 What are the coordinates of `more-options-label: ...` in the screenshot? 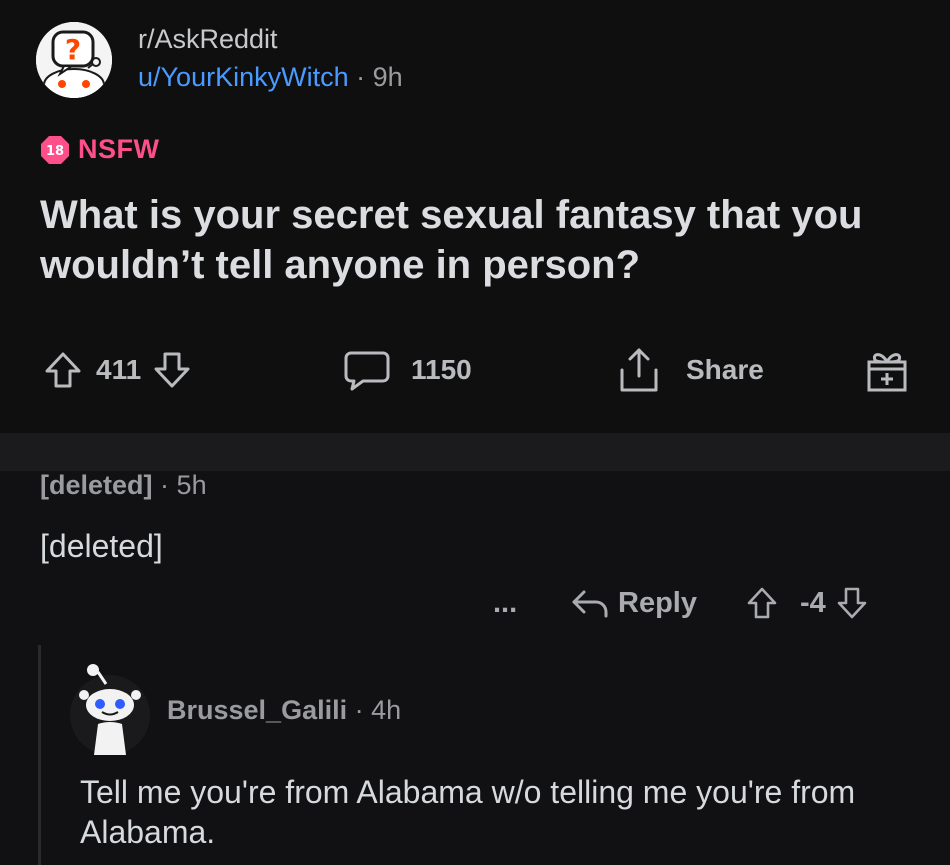 It's located at (505, 602).